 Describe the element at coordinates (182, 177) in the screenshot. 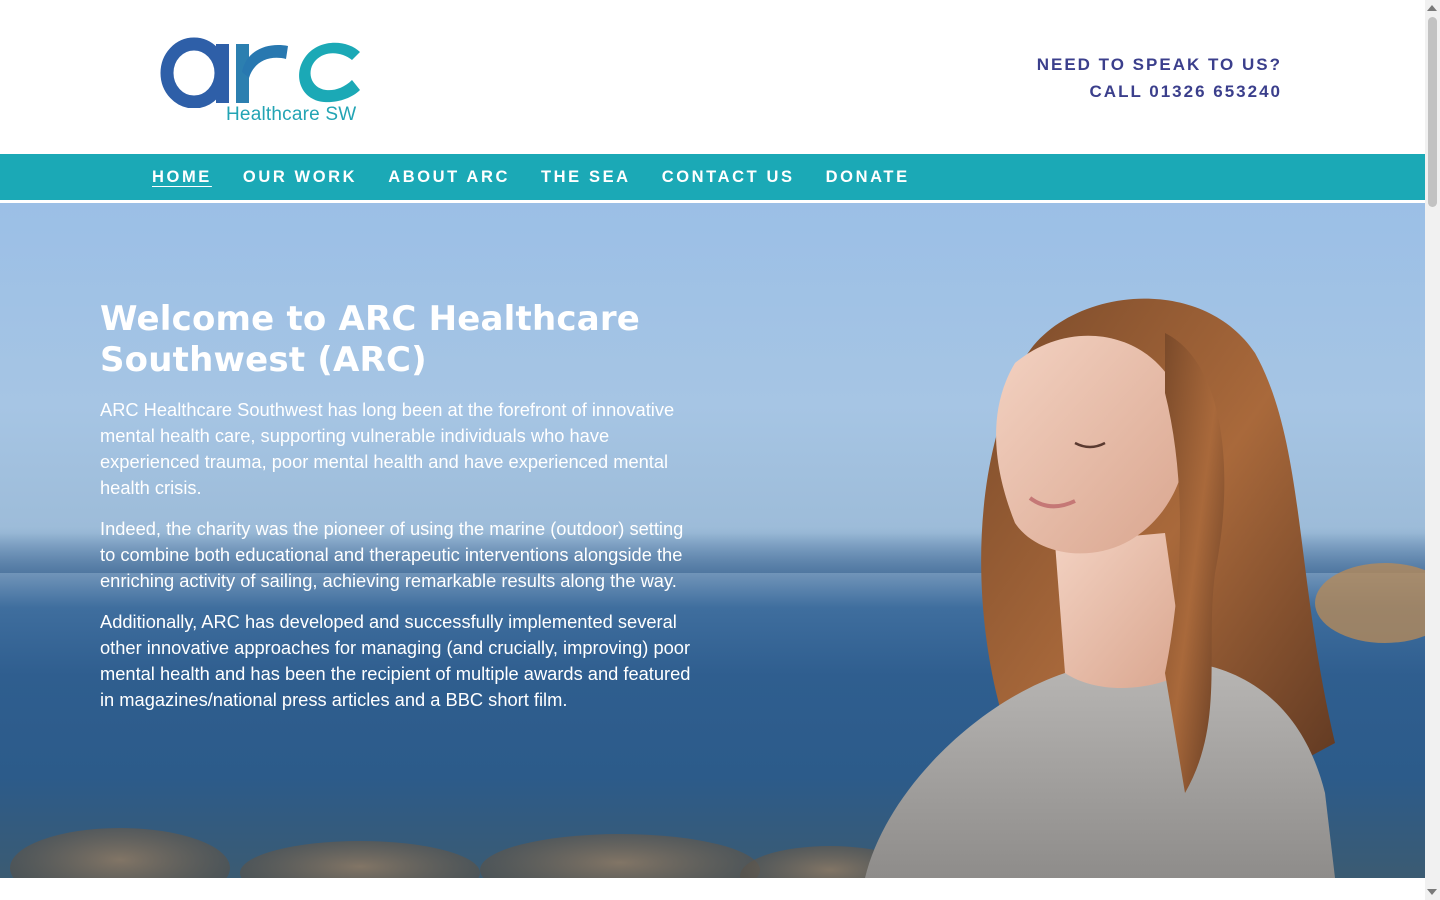

I see `nav-item-home: HOME` at that location.